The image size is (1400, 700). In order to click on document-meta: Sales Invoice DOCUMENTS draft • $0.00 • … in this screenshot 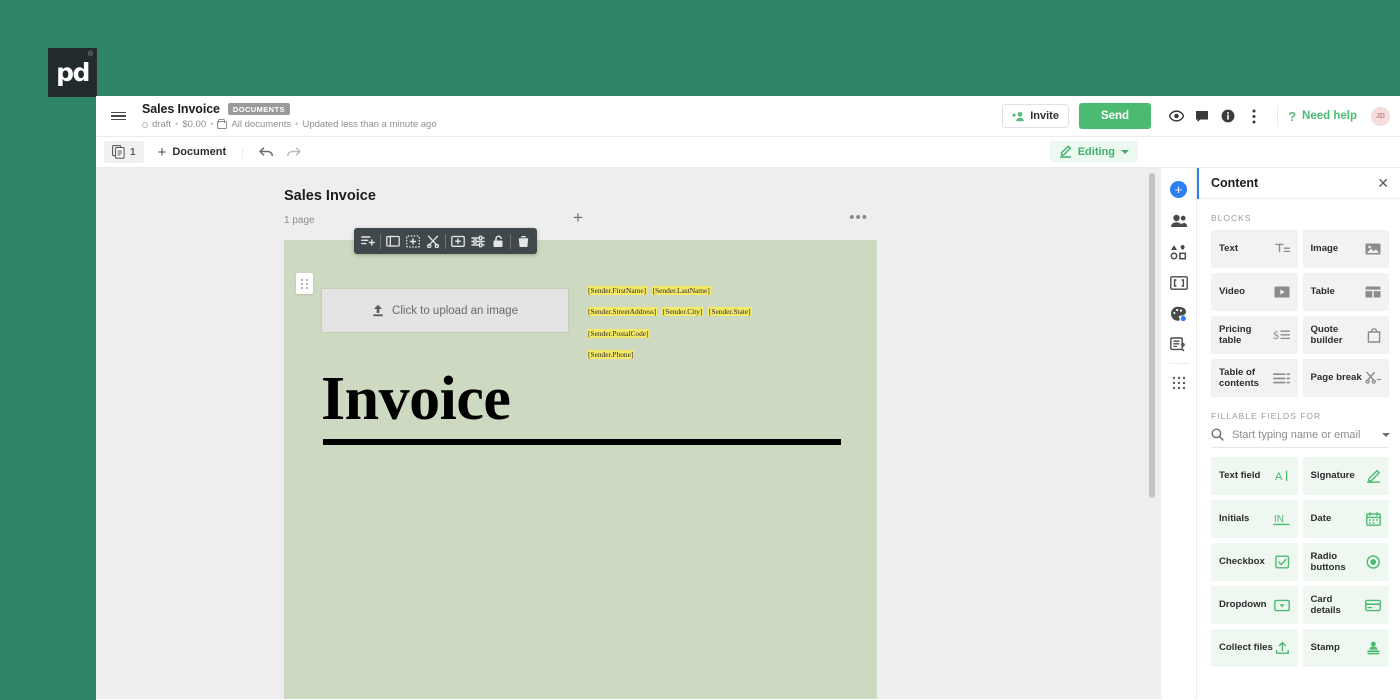, I will do `click(571, 116)`.